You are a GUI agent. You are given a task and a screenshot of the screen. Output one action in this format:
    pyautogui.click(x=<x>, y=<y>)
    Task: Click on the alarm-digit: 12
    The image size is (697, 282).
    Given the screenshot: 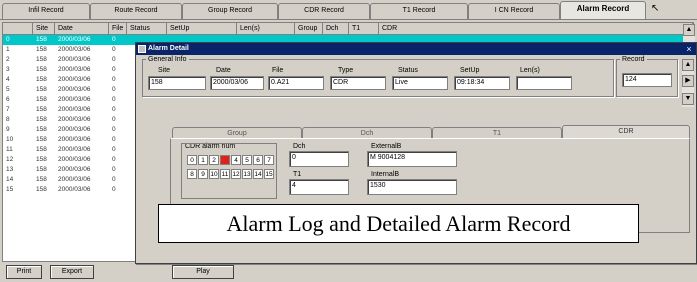 What is the action you would take?
    pyautogui.click(x=236, y=174)
    